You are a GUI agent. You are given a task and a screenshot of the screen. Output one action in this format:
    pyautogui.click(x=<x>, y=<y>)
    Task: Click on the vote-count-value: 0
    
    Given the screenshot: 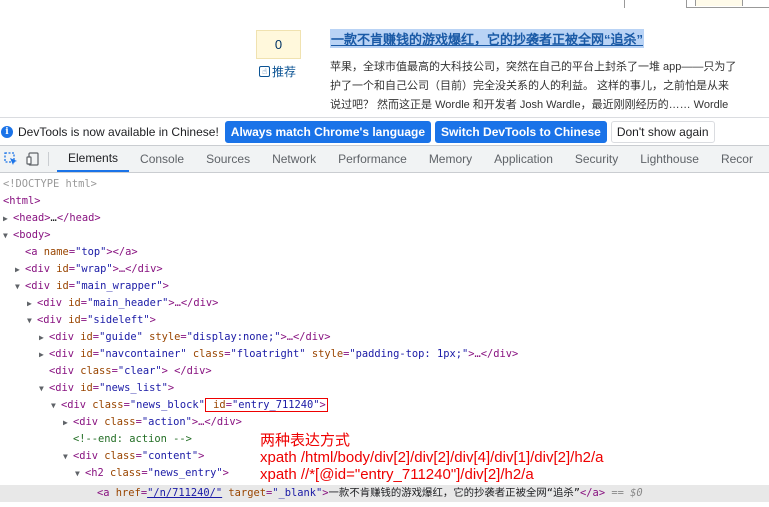 What is the action you would take?
    pyautogui.click(x=278, y=44)
    